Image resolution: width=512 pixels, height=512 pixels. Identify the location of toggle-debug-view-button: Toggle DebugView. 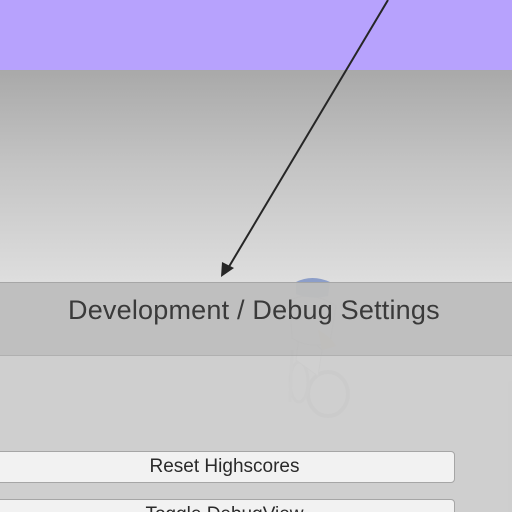
(227, 505).